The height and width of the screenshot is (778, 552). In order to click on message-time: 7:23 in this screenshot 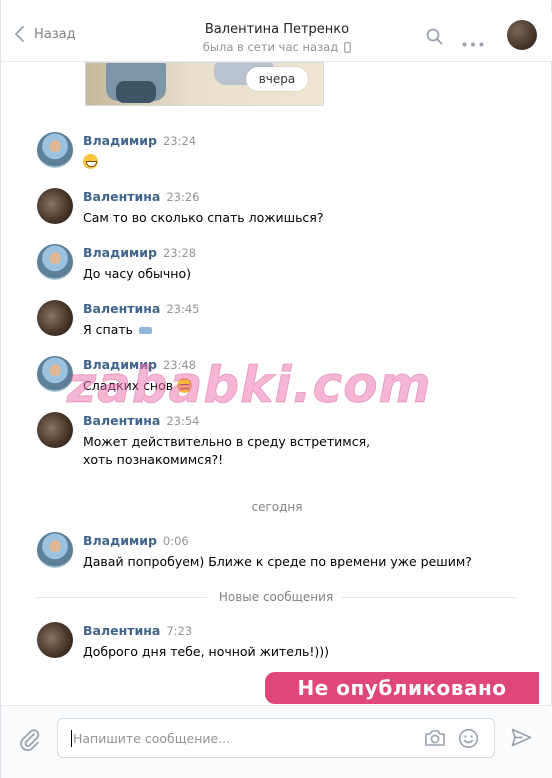, I will do `click(179, 631)`.